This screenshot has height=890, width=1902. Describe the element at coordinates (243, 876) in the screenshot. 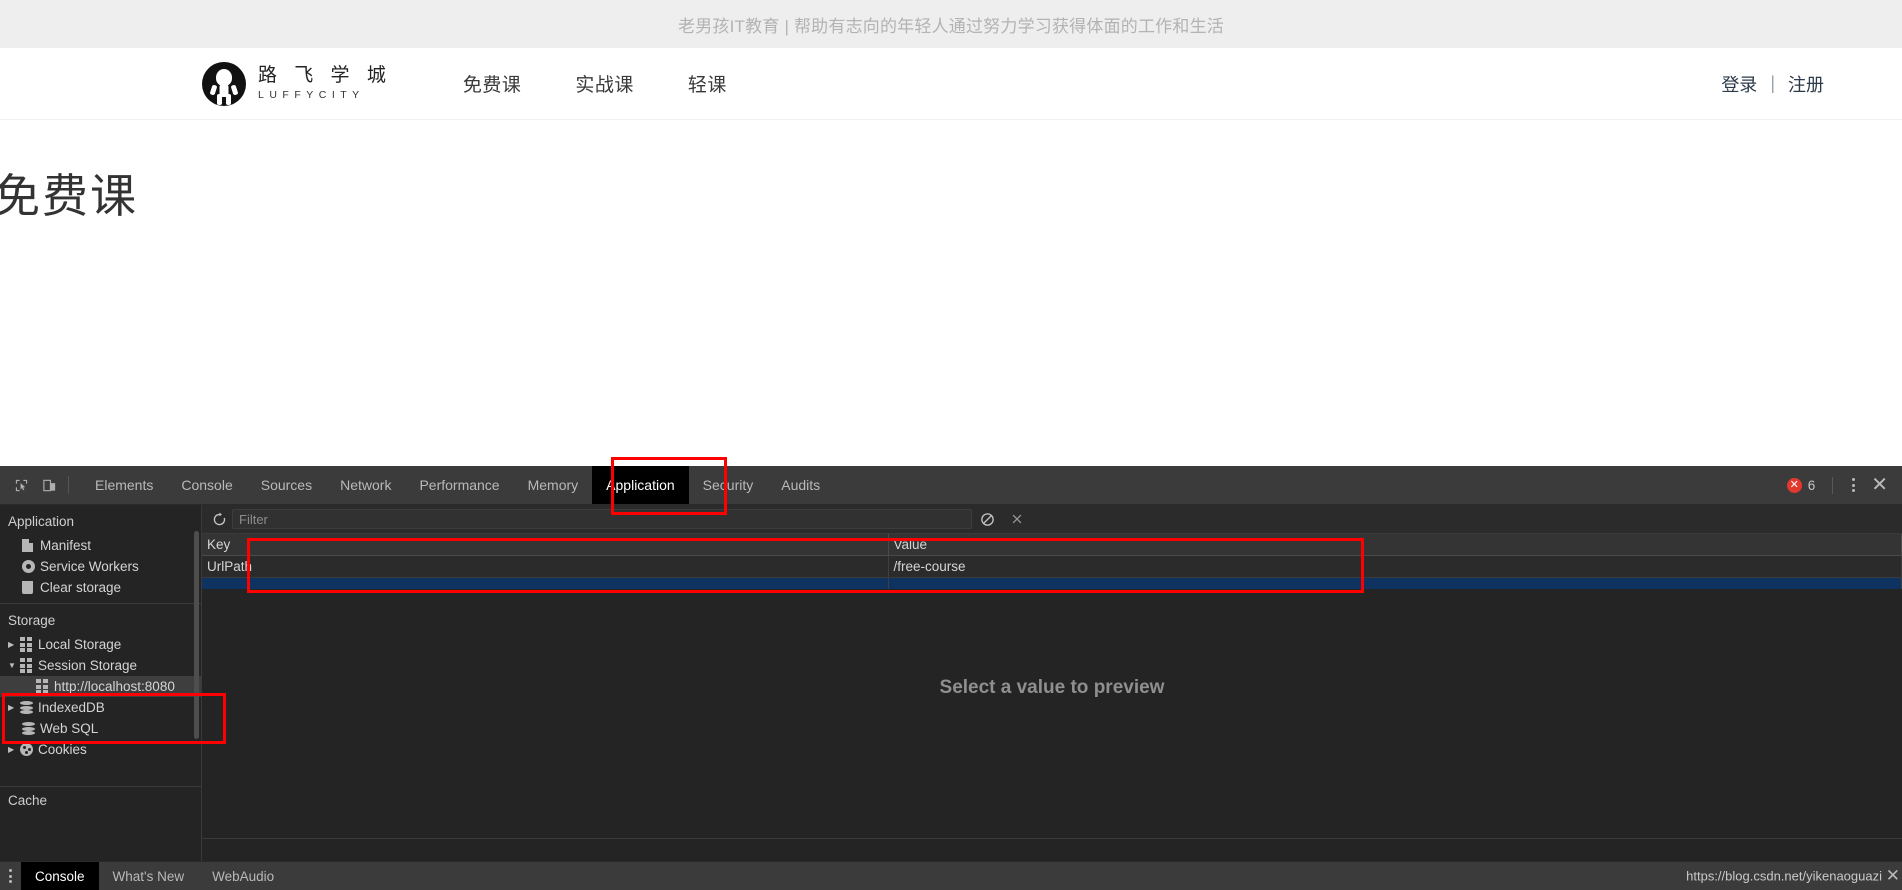

I see `drawer-tab-webaudio: WebAudio` at that location.